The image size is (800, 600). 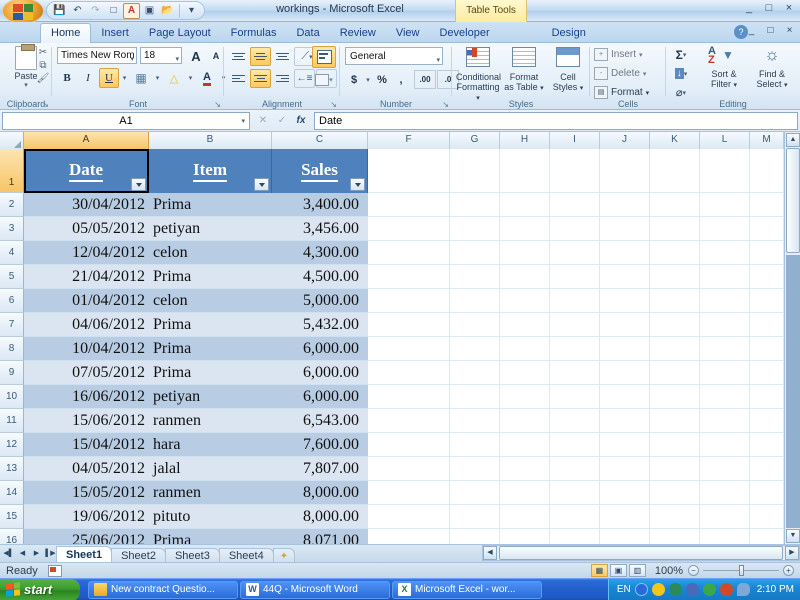 I want to click on cell-k1, so click(x=675, y=171).